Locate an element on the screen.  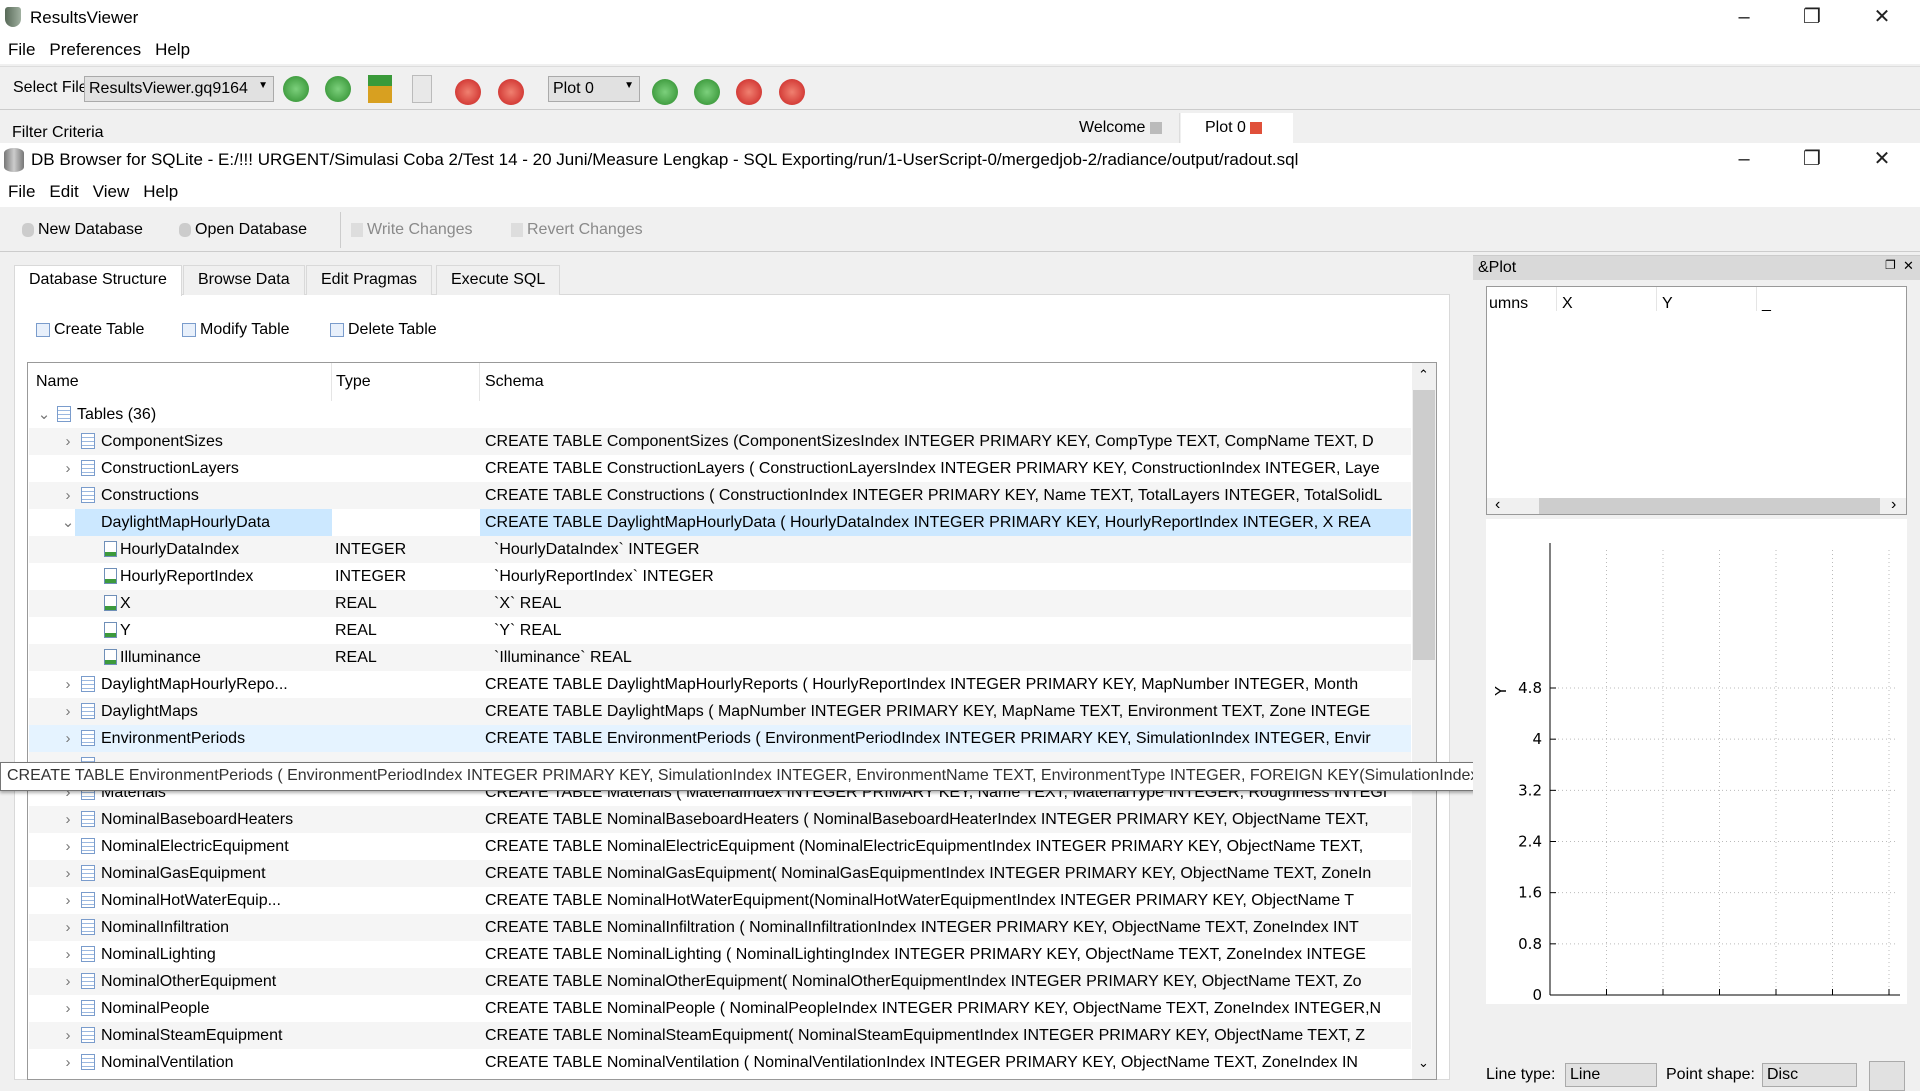
tree-row-field: X REAL `X` REAL is located at coordinates (720, 603).